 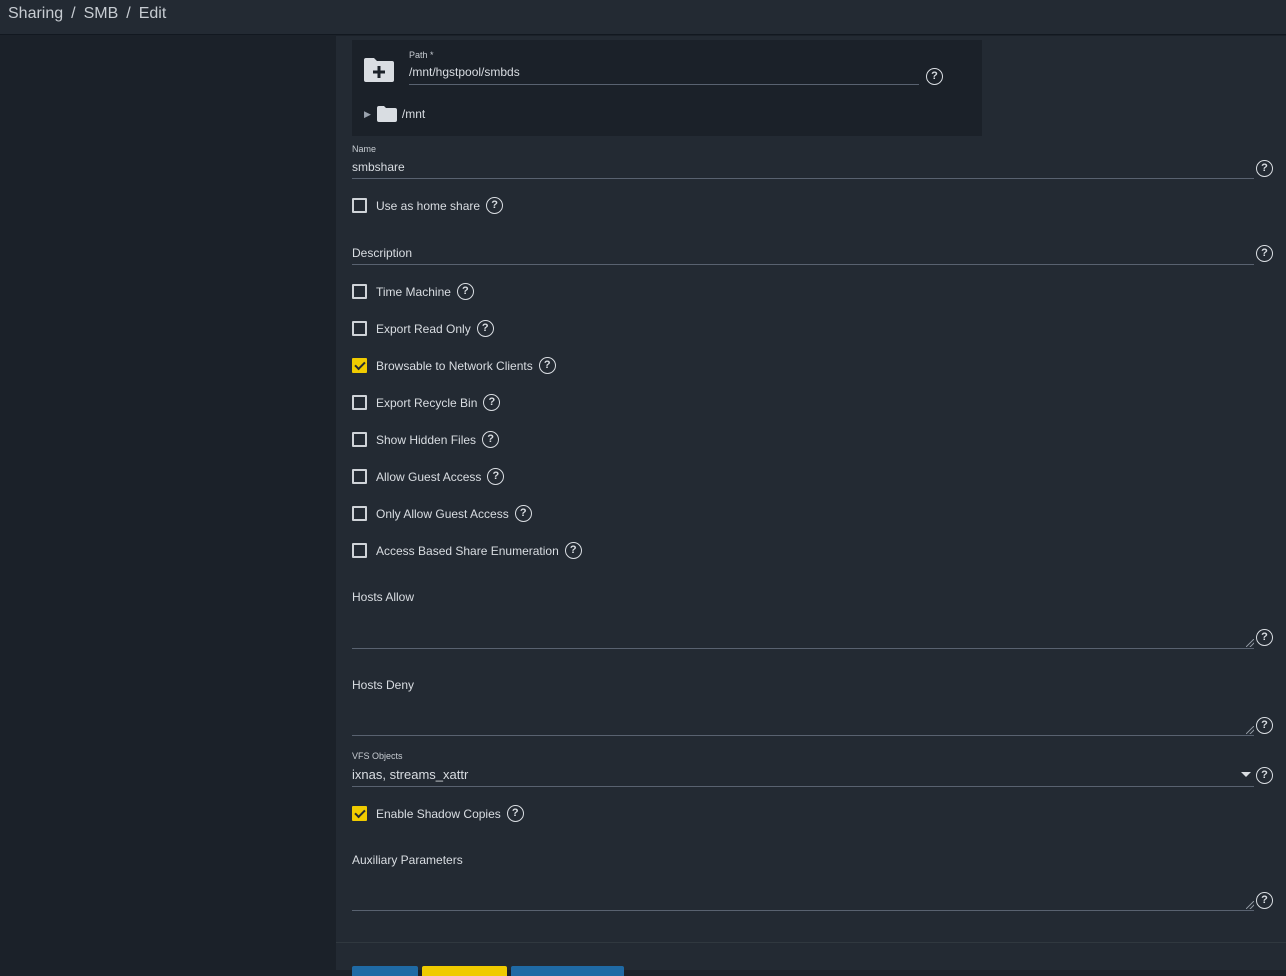 What do you see at coordinates (567, 971) in the screenshot?
I see `advanced-mode-button` at bounding box center [567, 971].